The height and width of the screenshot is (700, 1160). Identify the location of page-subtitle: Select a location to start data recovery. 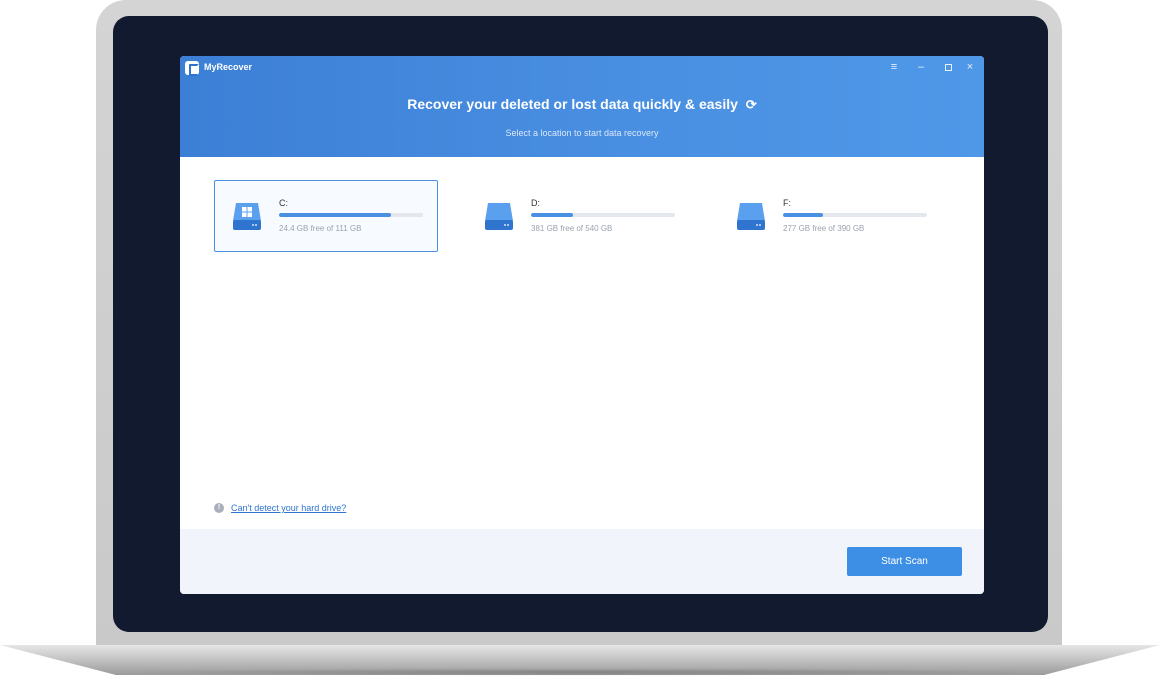
(582, 133).